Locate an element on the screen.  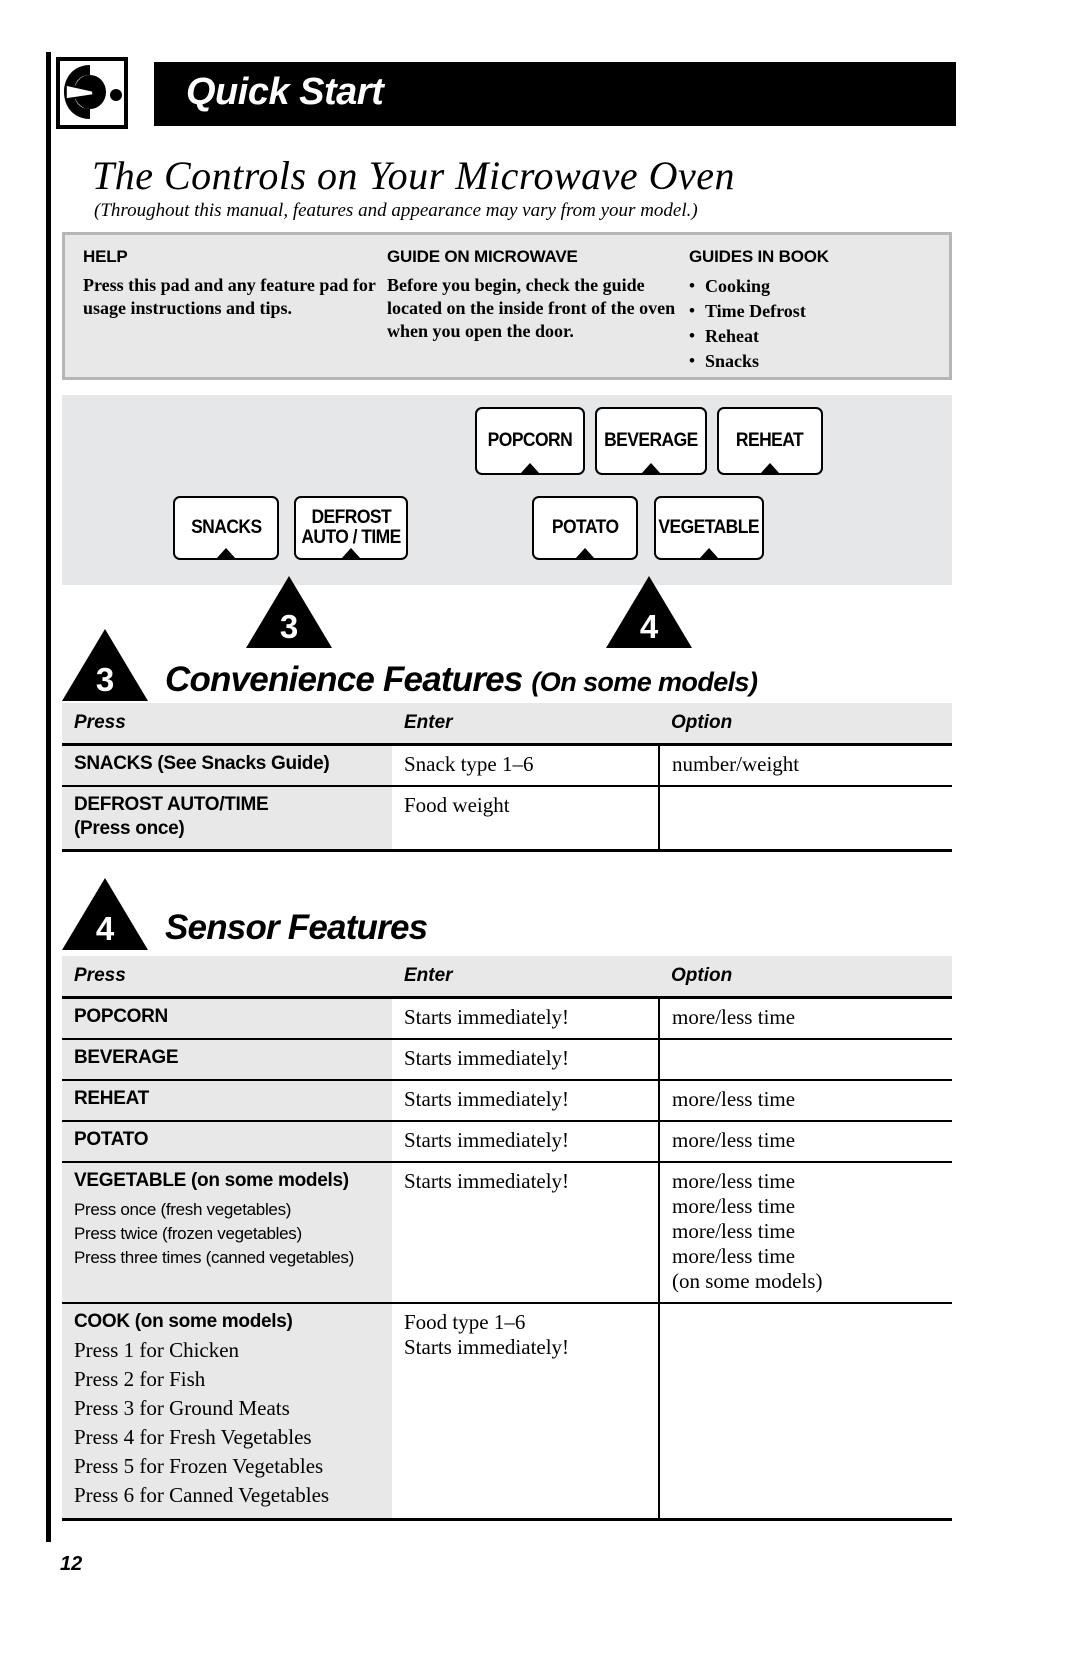
cell-press: POPCORN is located at coordinates (227, 1018).